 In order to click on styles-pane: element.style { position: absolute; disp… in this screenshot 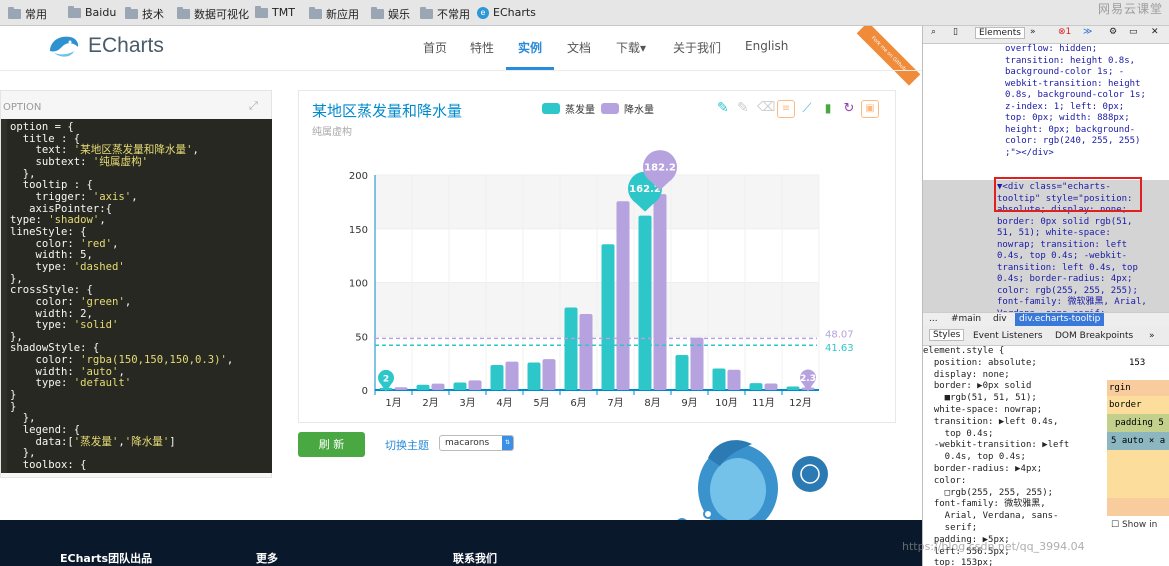, I will do `click(1015, 456)`.